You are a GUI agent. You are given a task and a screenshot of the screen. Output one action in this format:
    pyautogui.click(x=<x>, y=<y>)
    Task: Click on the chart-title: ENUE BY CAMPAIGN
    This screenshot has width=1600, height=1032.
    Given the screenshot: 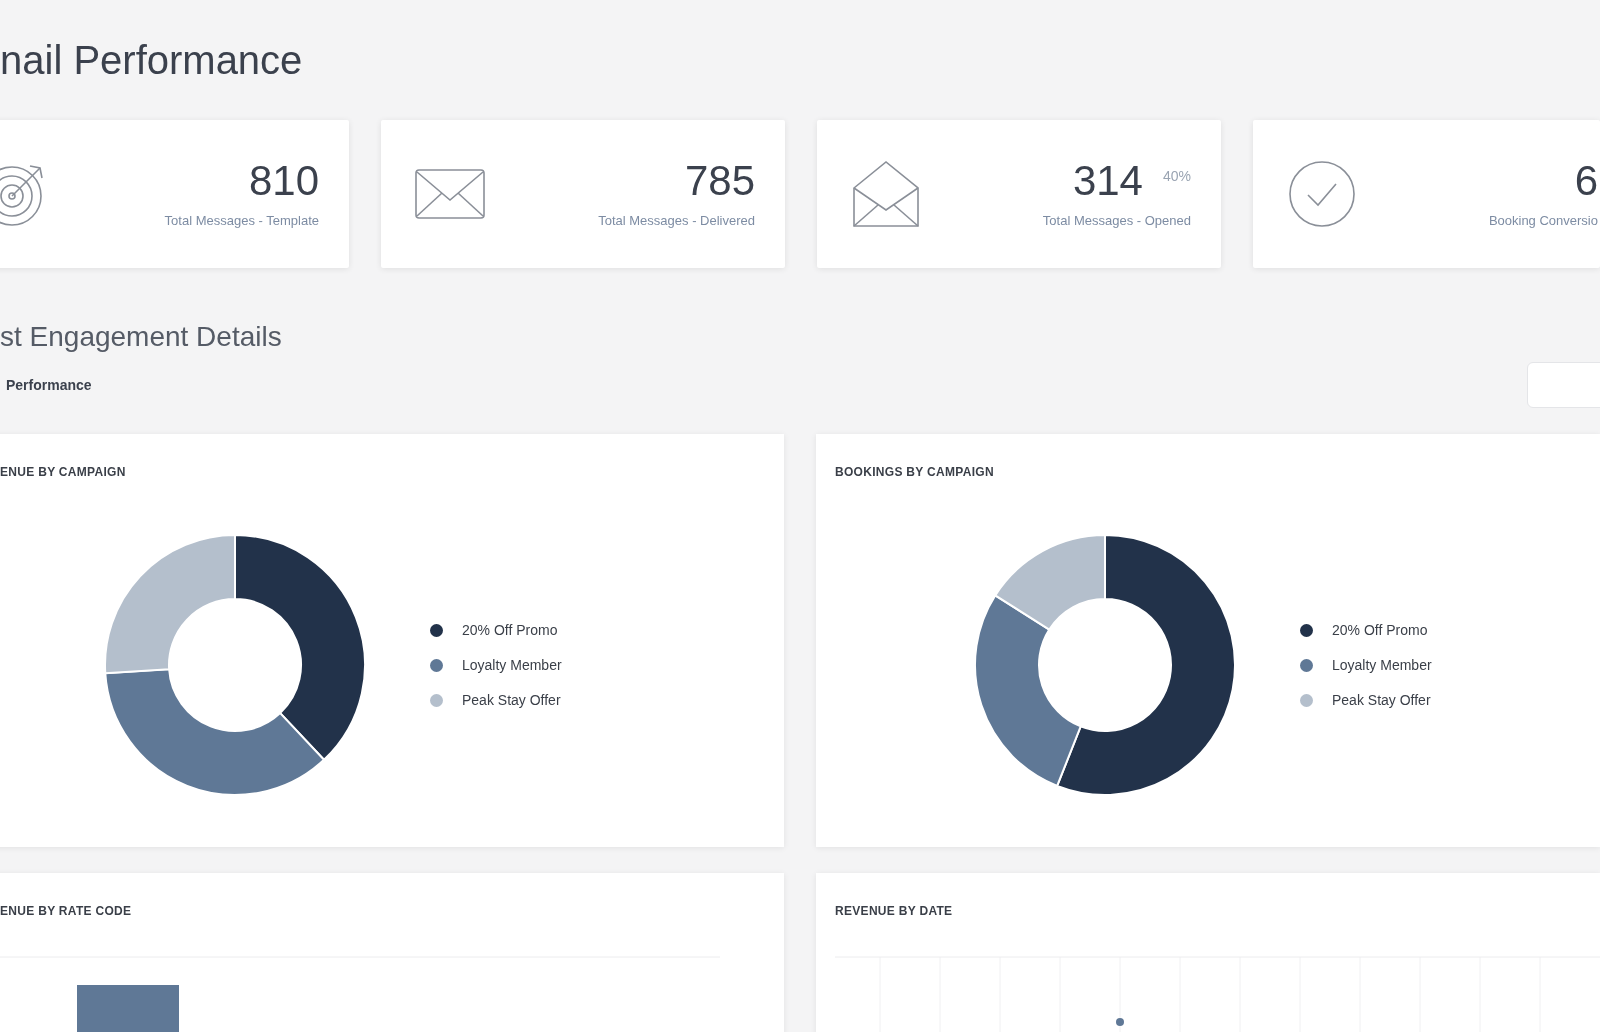 What is the action you would take?
    pyautogui.click(x=63, y=472)
    